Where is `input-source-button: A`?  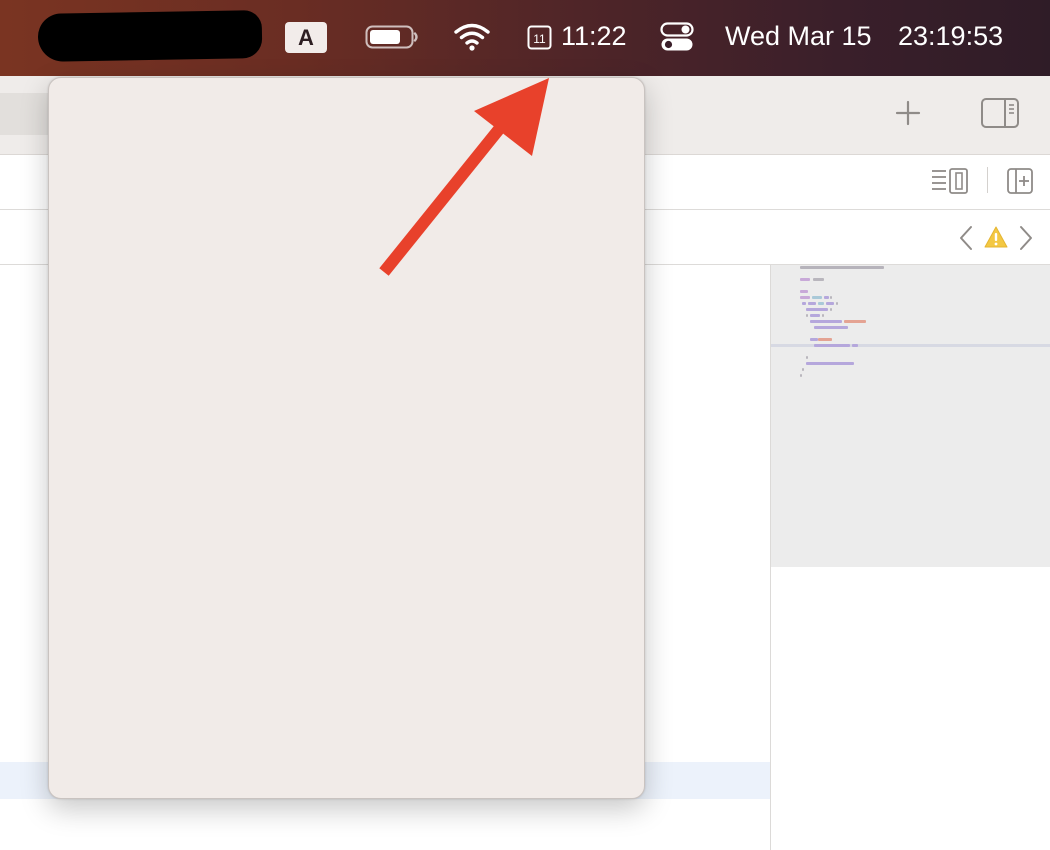
input-source-button: A is located at coordinates (306, 37).